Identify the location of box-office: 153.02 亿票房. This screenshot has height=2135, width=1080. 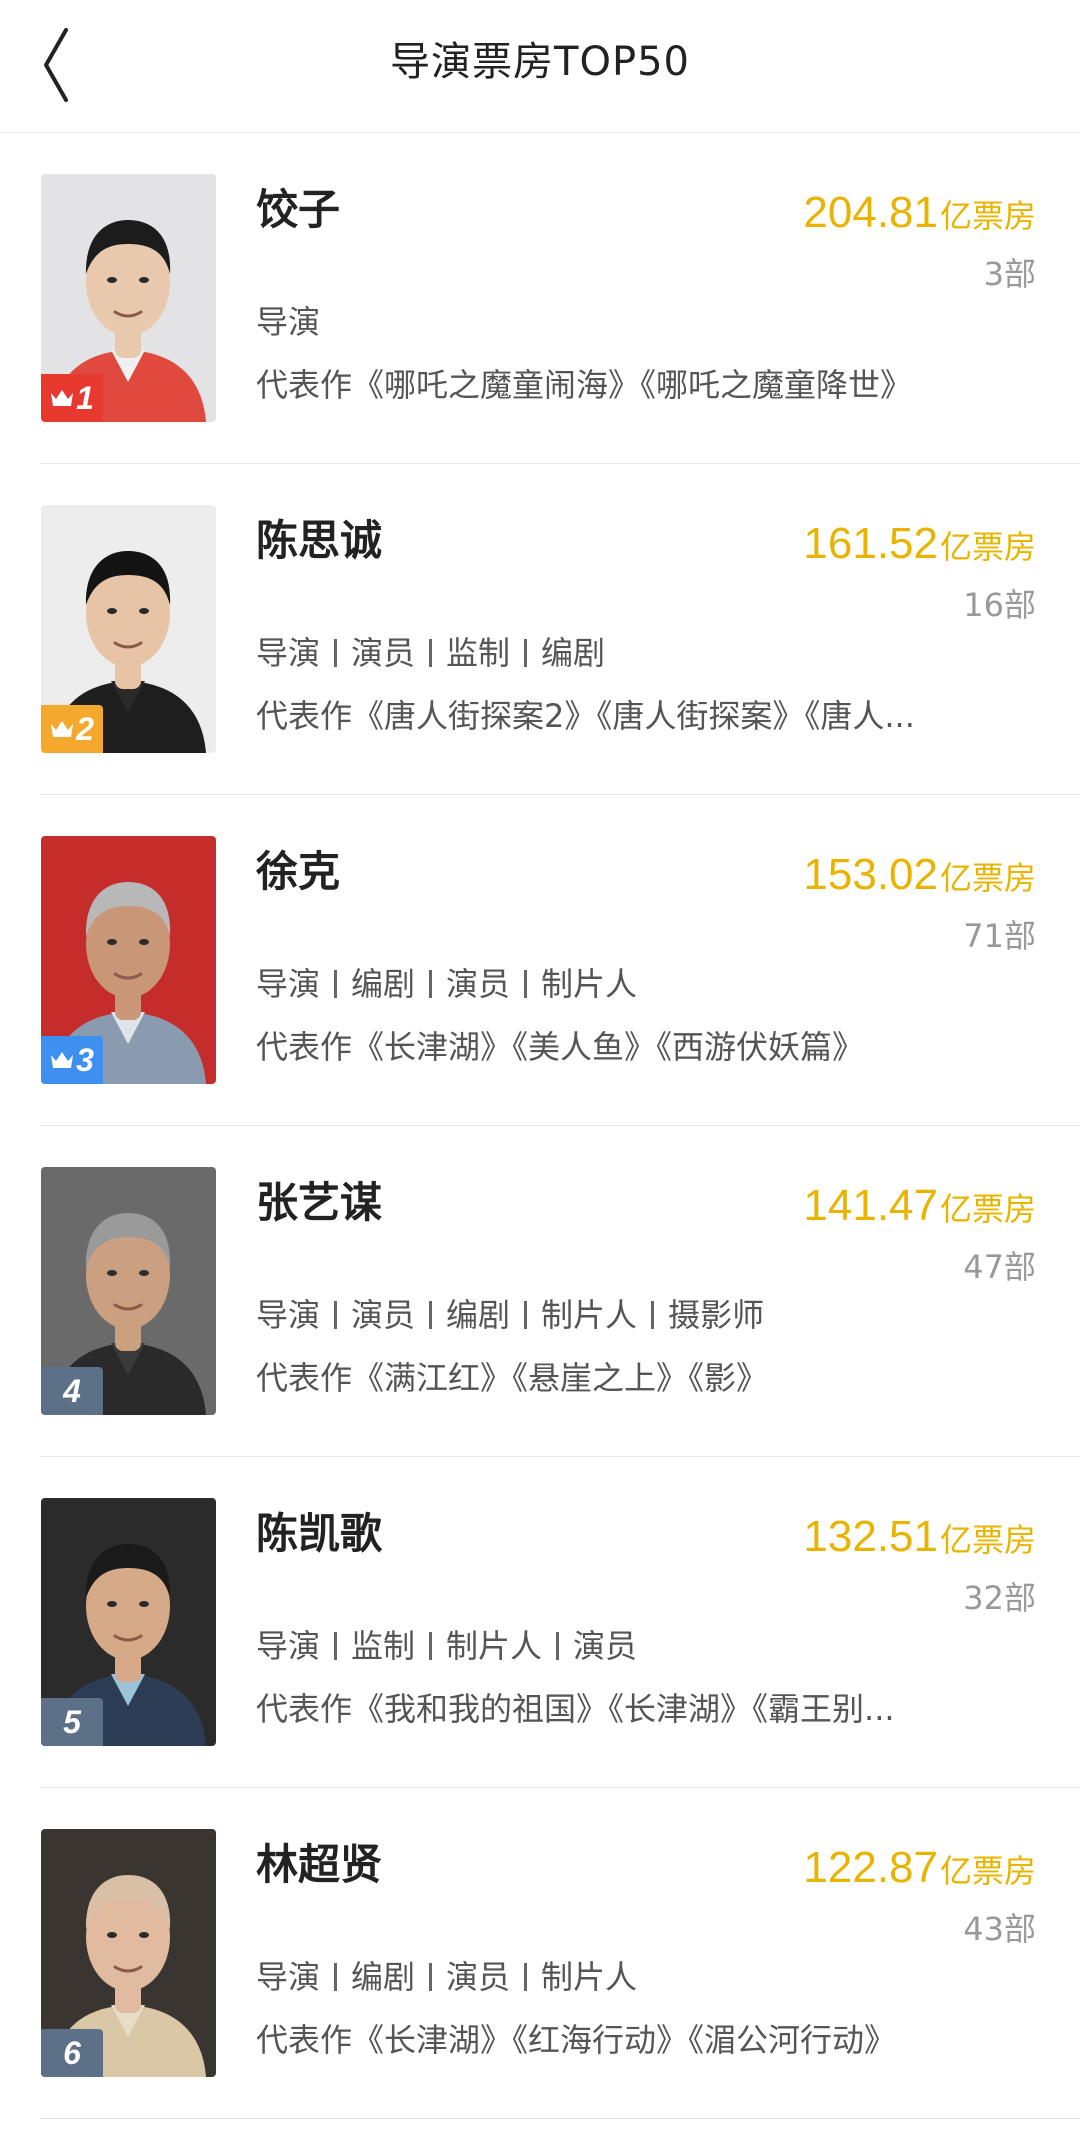
(919, 876).